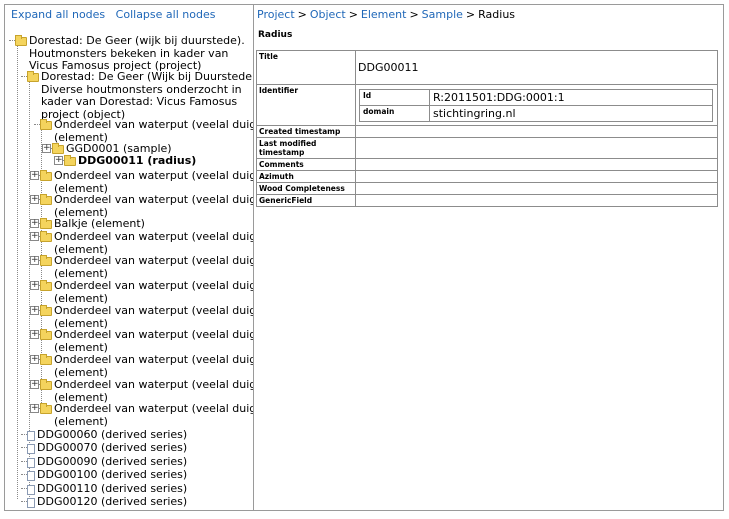 The height and width of the screenshot is (519, 729). I want to click on property-label: GenericField, so click(306, 200).